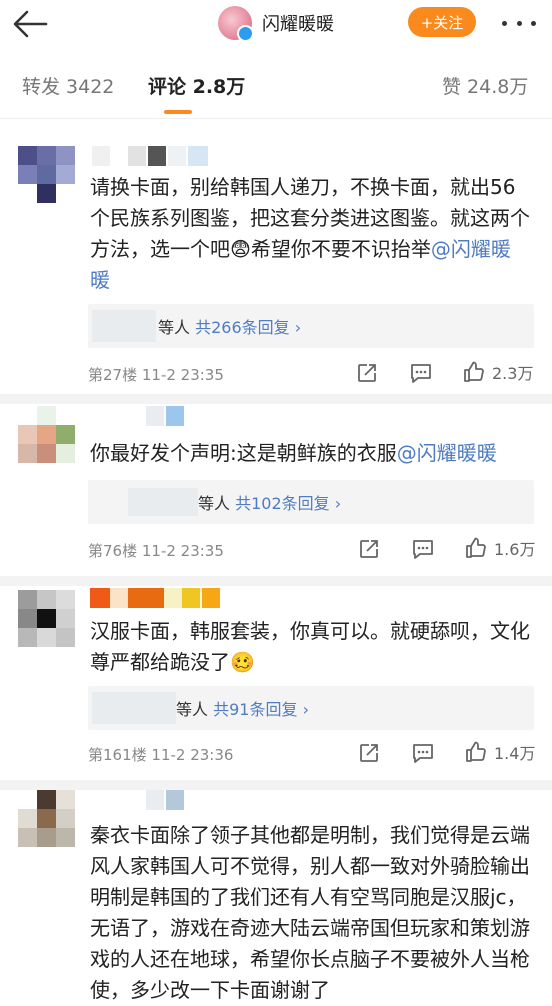  Describe the element at coordinates (485, 85) in the screenshot. I see `tab-likes: 赞 24.8万` at that location.